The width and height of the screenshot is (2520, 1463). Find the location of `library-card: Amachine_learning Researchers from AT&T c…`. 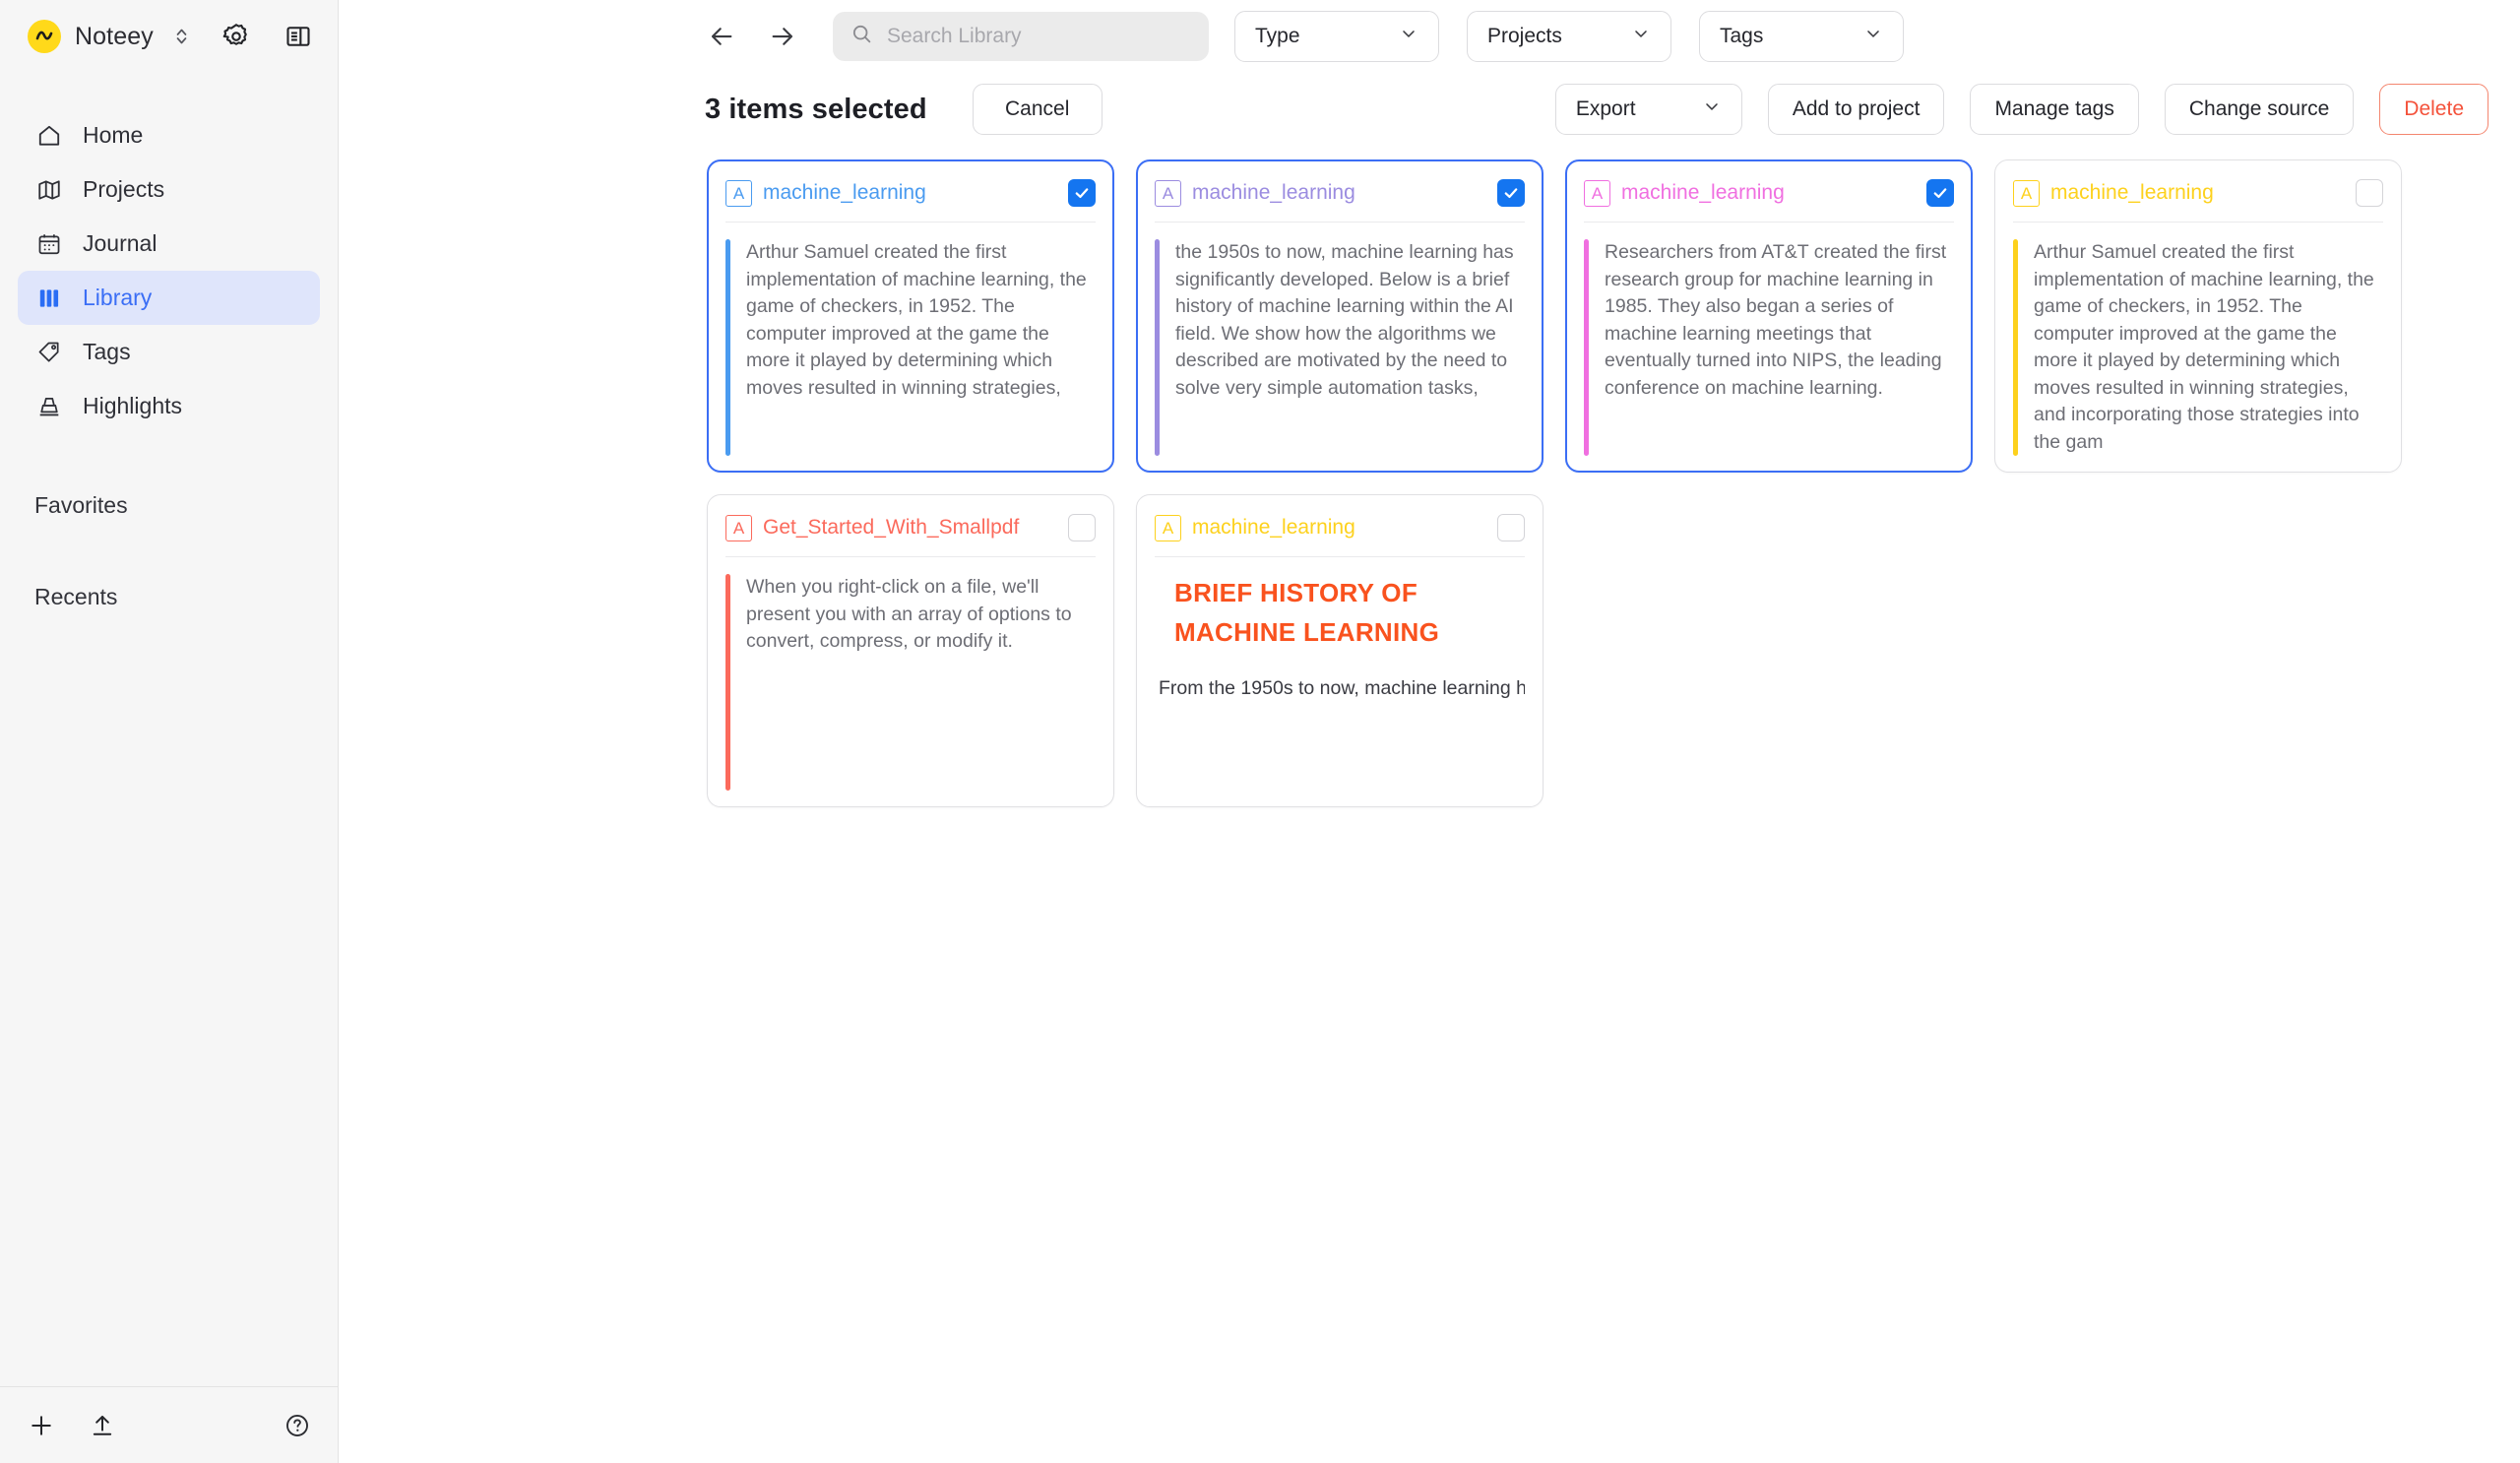

library-card: Amachine_learning Researchers from AT&T c… is located at coordinates (1769, 316).